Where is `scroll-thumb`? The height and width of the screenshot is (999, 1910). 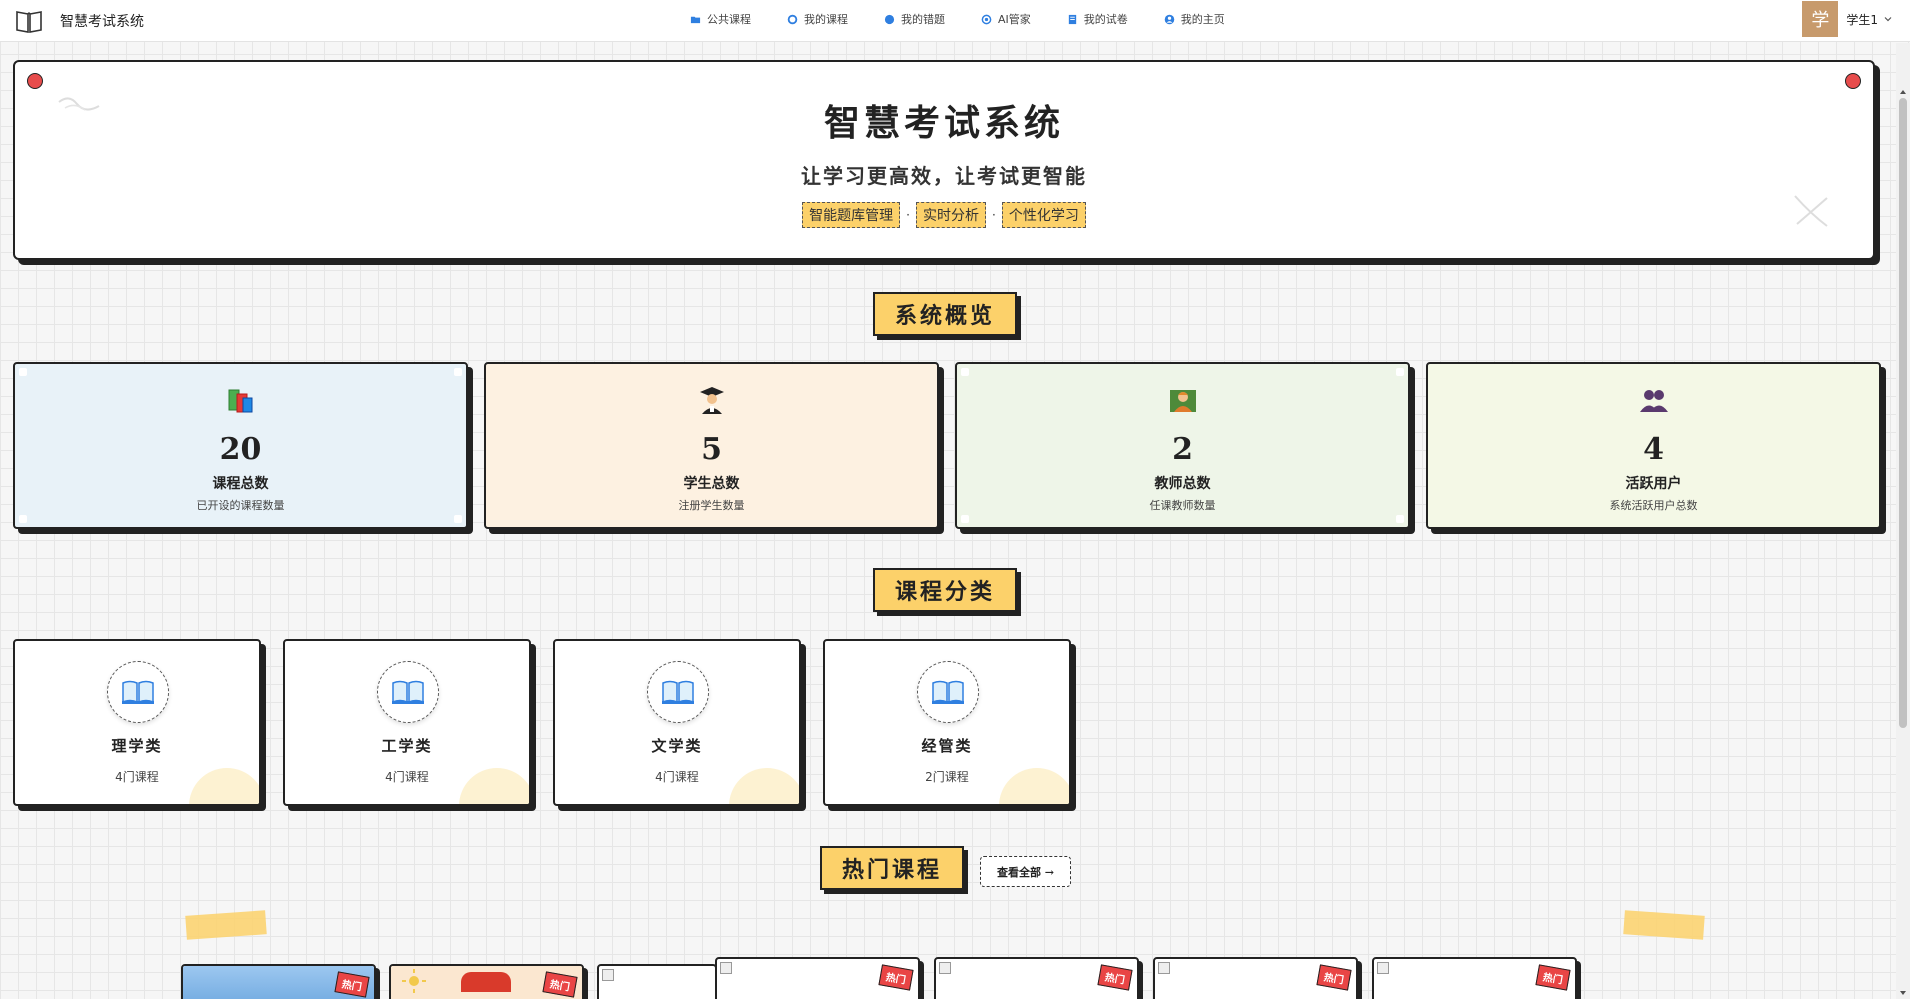
scroll-thumb is located at coordinates (1903, 413).